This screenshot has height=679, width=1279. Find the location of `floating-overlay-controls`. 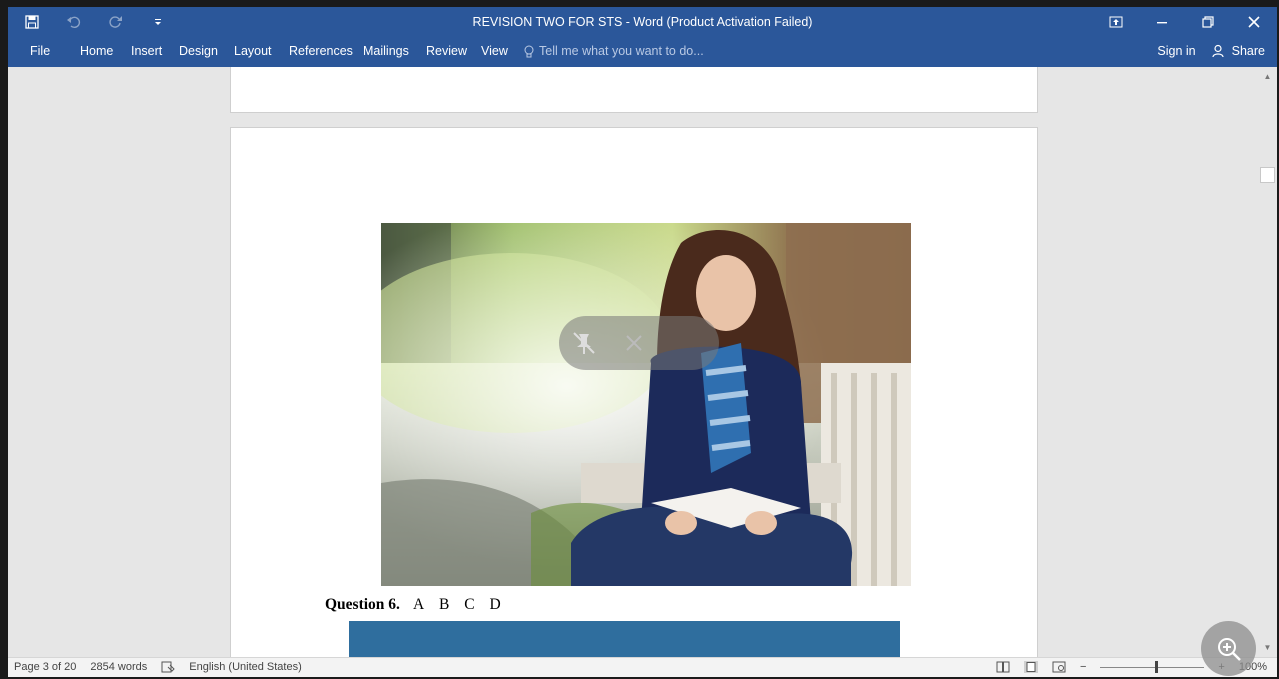

floating-overlay-controls is located at coordinates (639, 343).